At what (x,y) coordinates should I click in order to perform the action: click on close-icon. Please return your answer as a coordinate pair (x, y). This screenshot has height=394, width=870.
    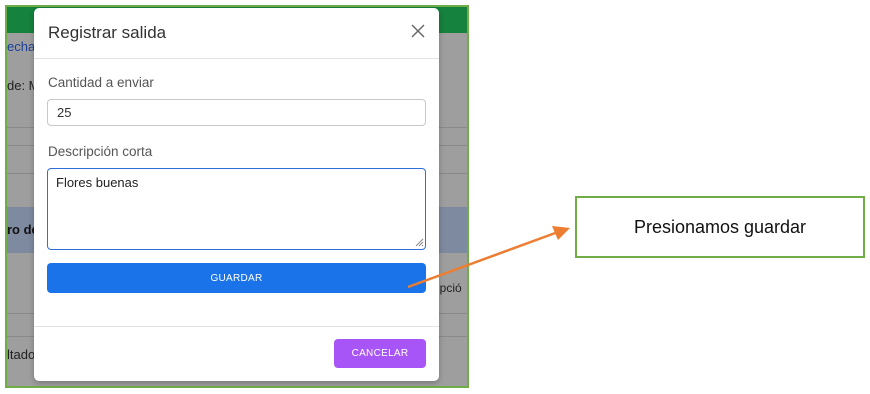
    Looking at the image, I should click on (418, 31).